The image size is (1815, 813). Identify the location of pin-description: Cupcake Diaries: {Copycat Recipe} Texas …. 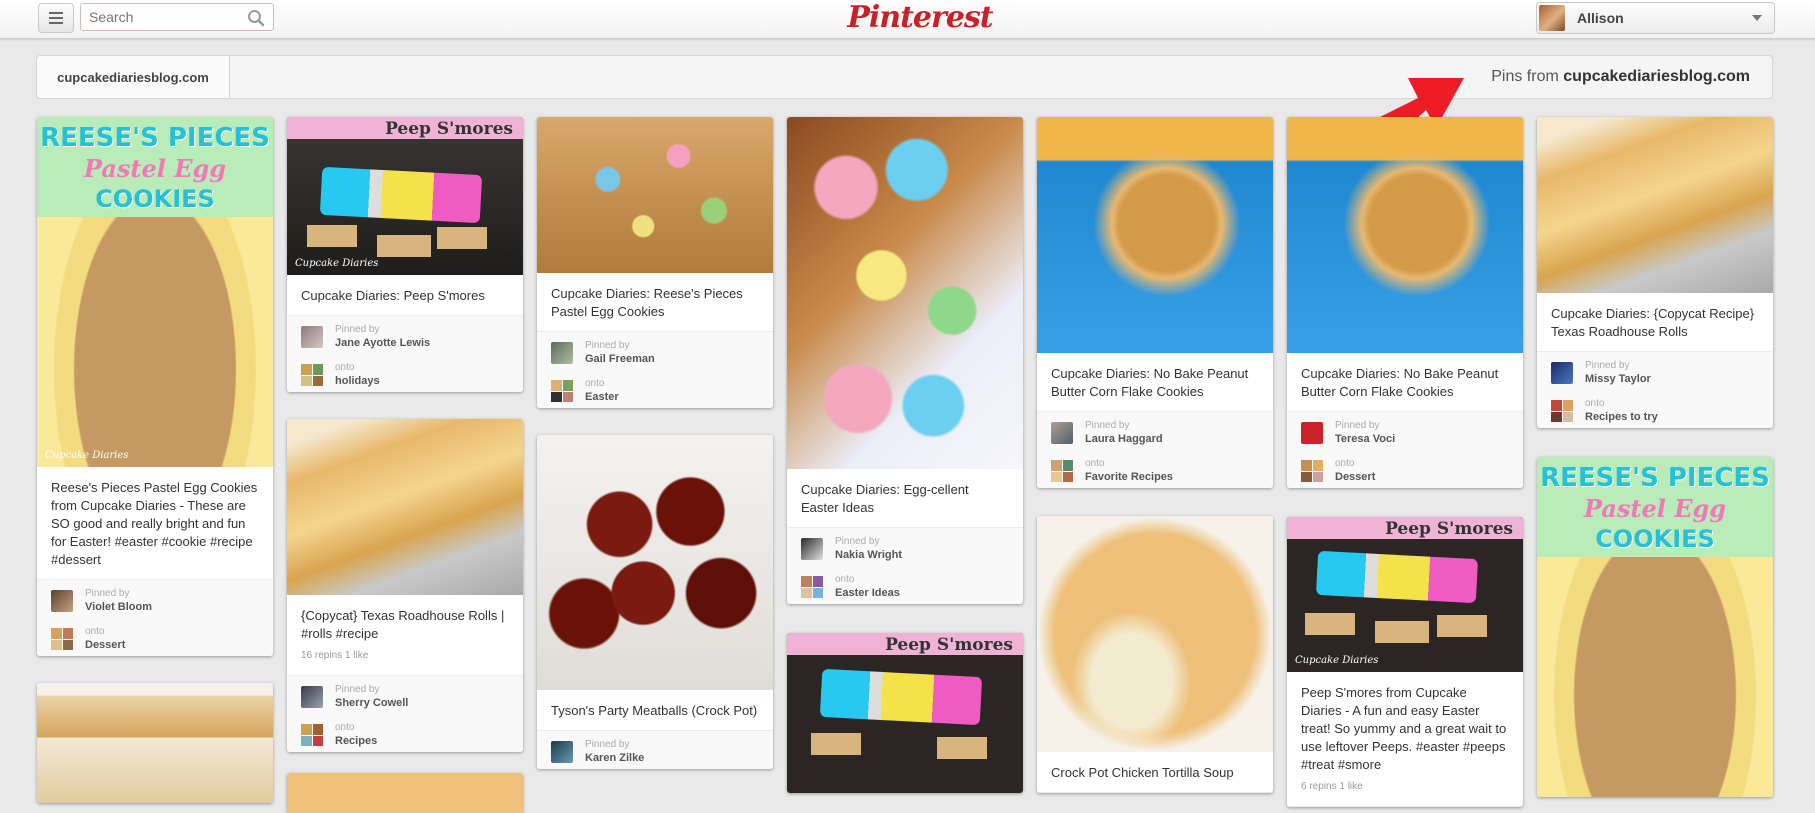
(1655, 322).